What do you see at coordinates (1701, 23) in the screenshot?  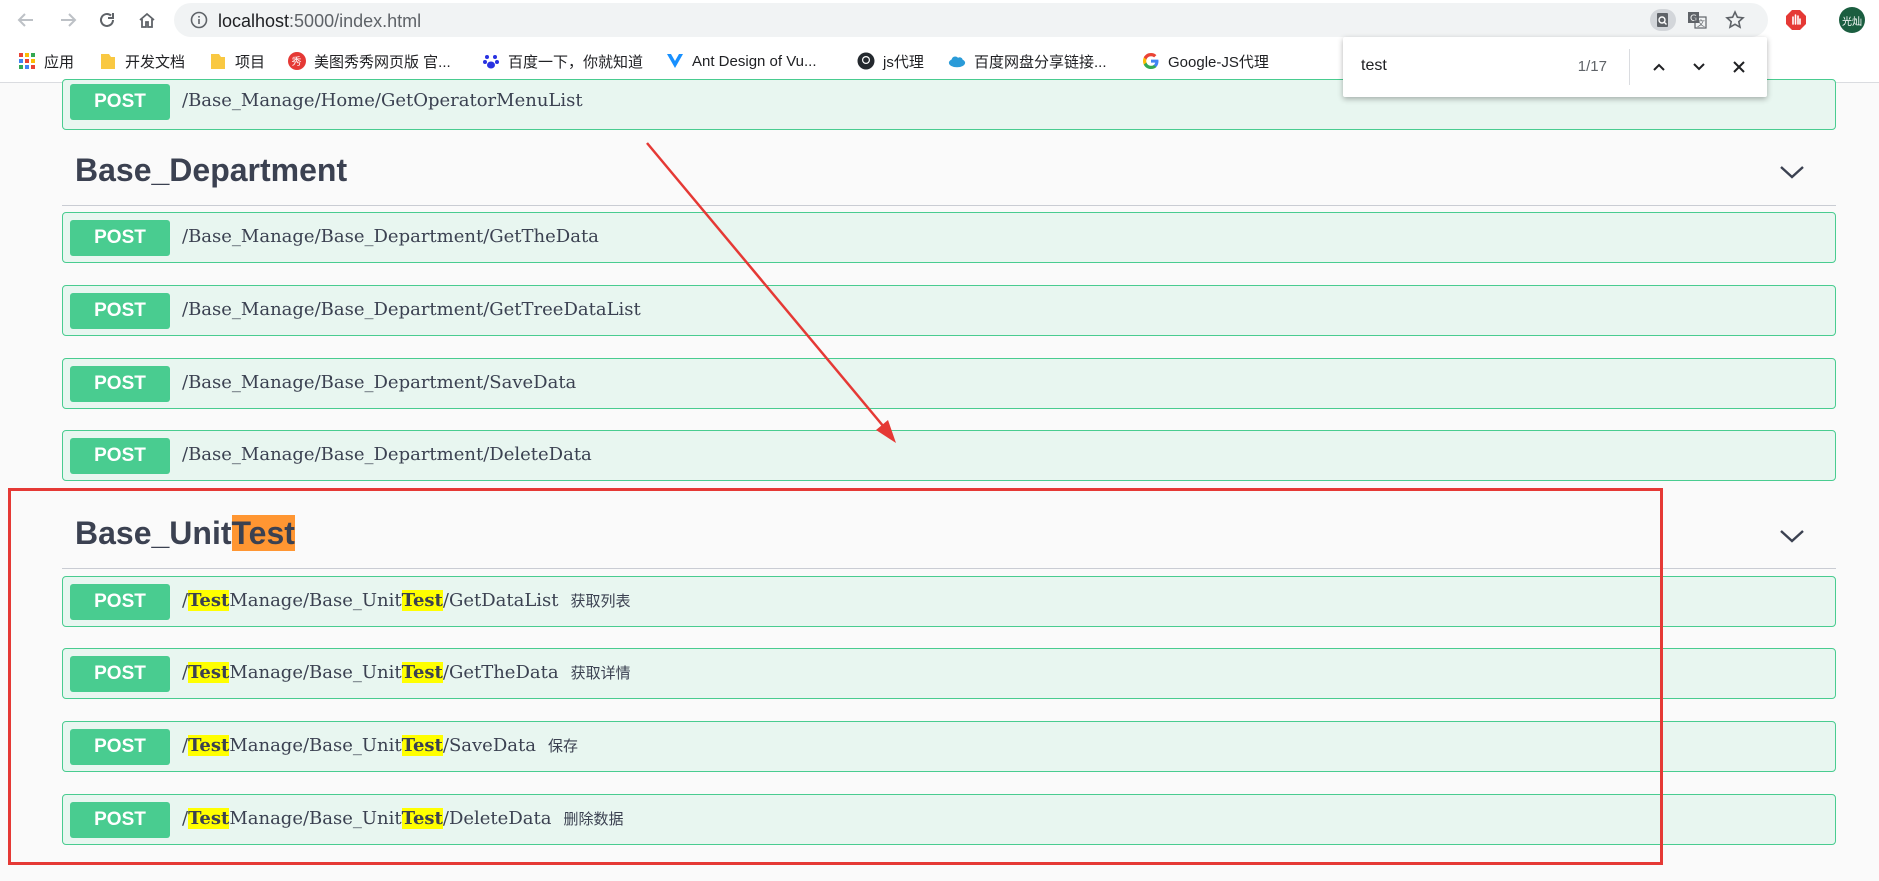 I see `svg-text: 文` at bounding box center [1701, 23].